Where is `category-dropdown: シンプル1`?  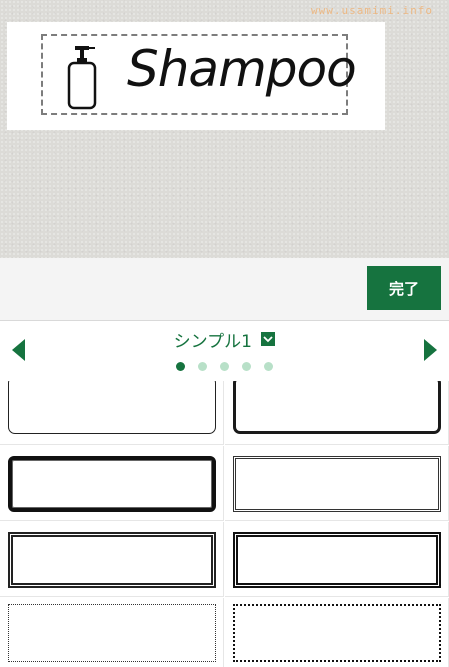 category-dropdown: シンプル1 is located at coordinates (224, 339).